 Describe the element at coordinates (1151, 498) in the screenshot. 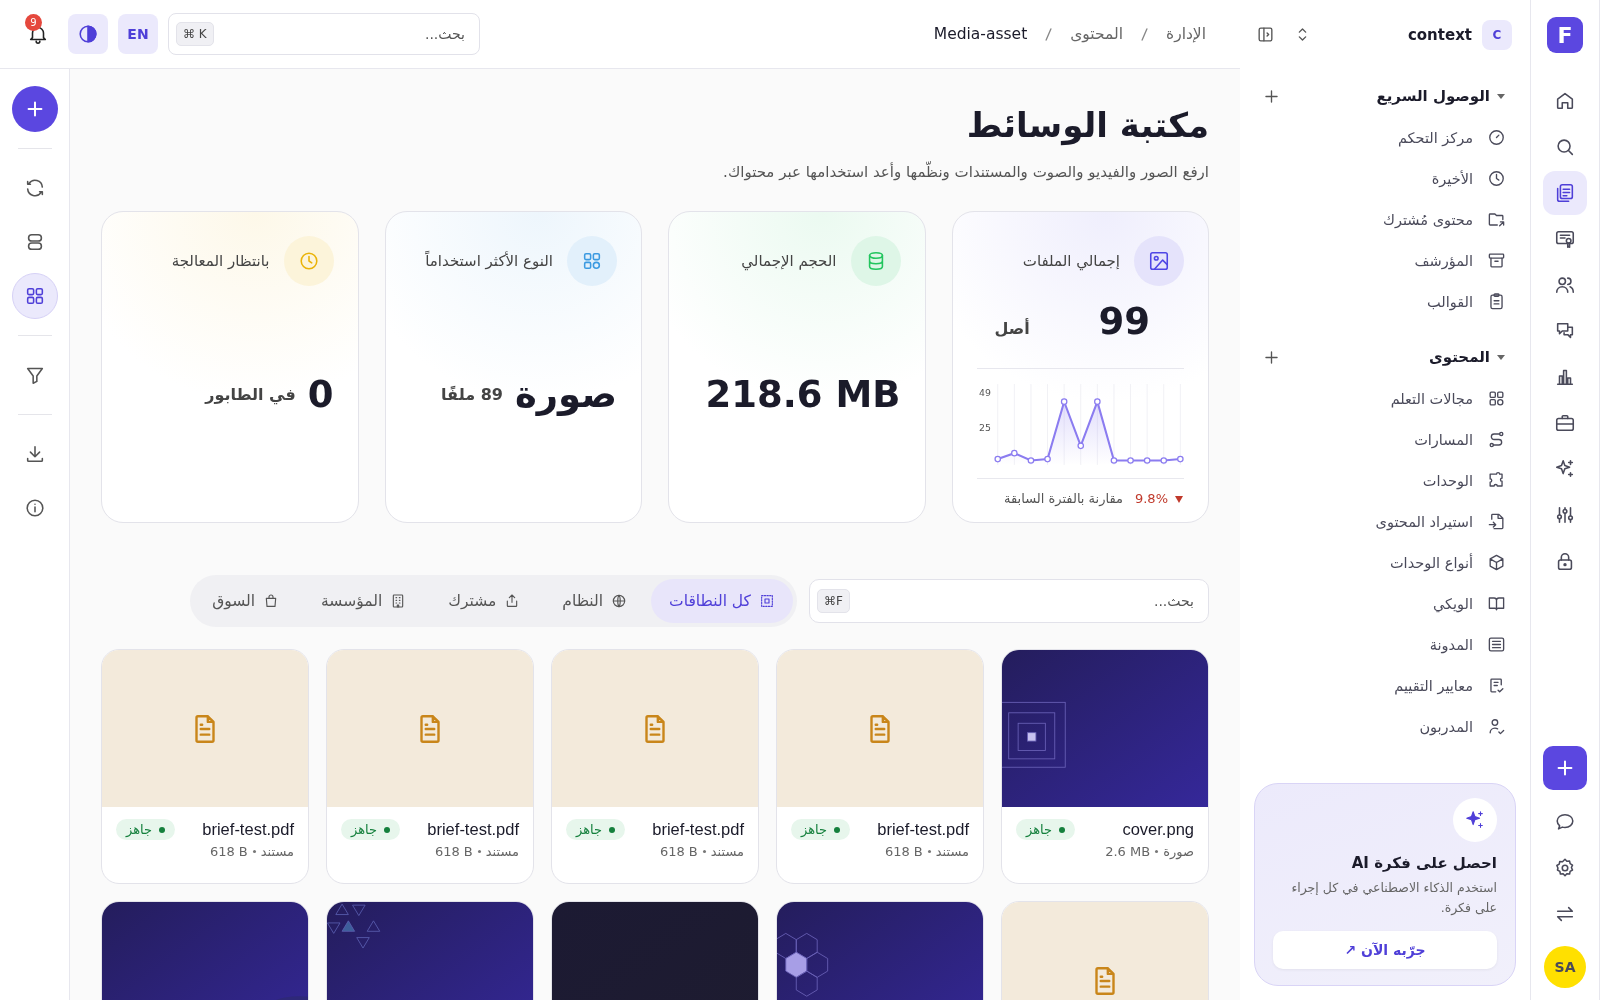

I see `trend-value: 9.8%` at that location.